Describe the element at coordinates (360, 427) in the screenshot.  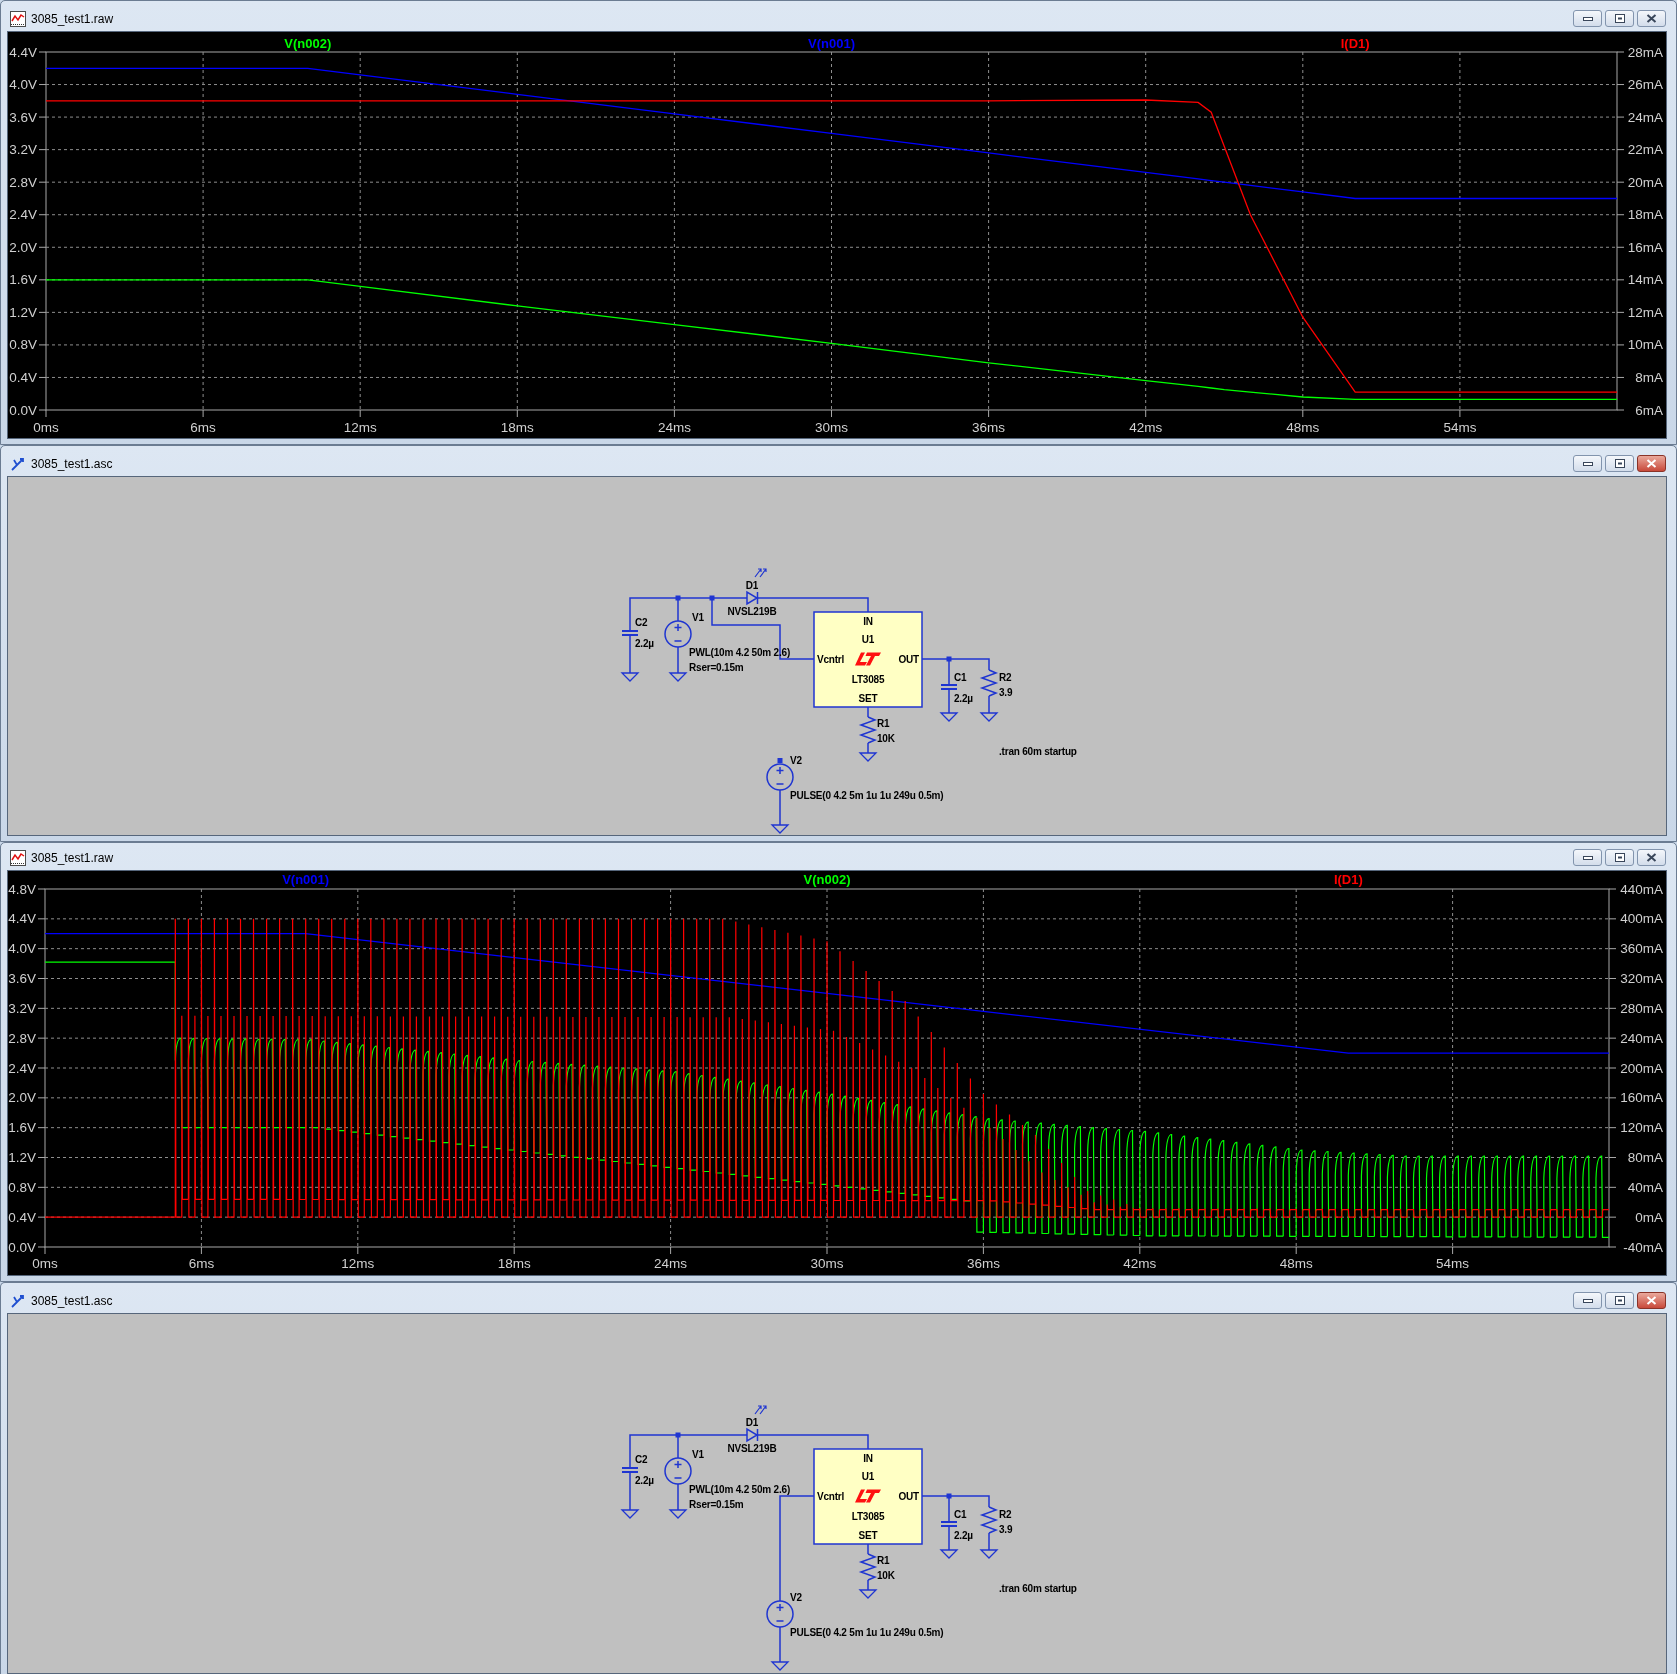
I see `x-axis-label: 12ms` at that location.